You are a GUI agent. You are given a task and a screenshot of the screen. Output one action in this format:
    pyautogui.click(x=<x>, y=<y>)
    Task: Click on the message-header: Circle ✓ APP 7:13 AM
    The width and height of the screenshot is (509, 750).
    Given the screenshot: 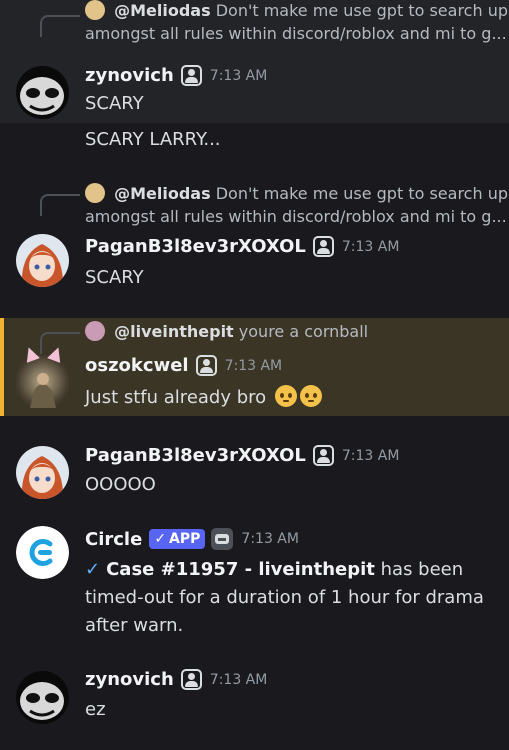 What is the action you would take?
    pyautogui.click(x=192, y=539)
    